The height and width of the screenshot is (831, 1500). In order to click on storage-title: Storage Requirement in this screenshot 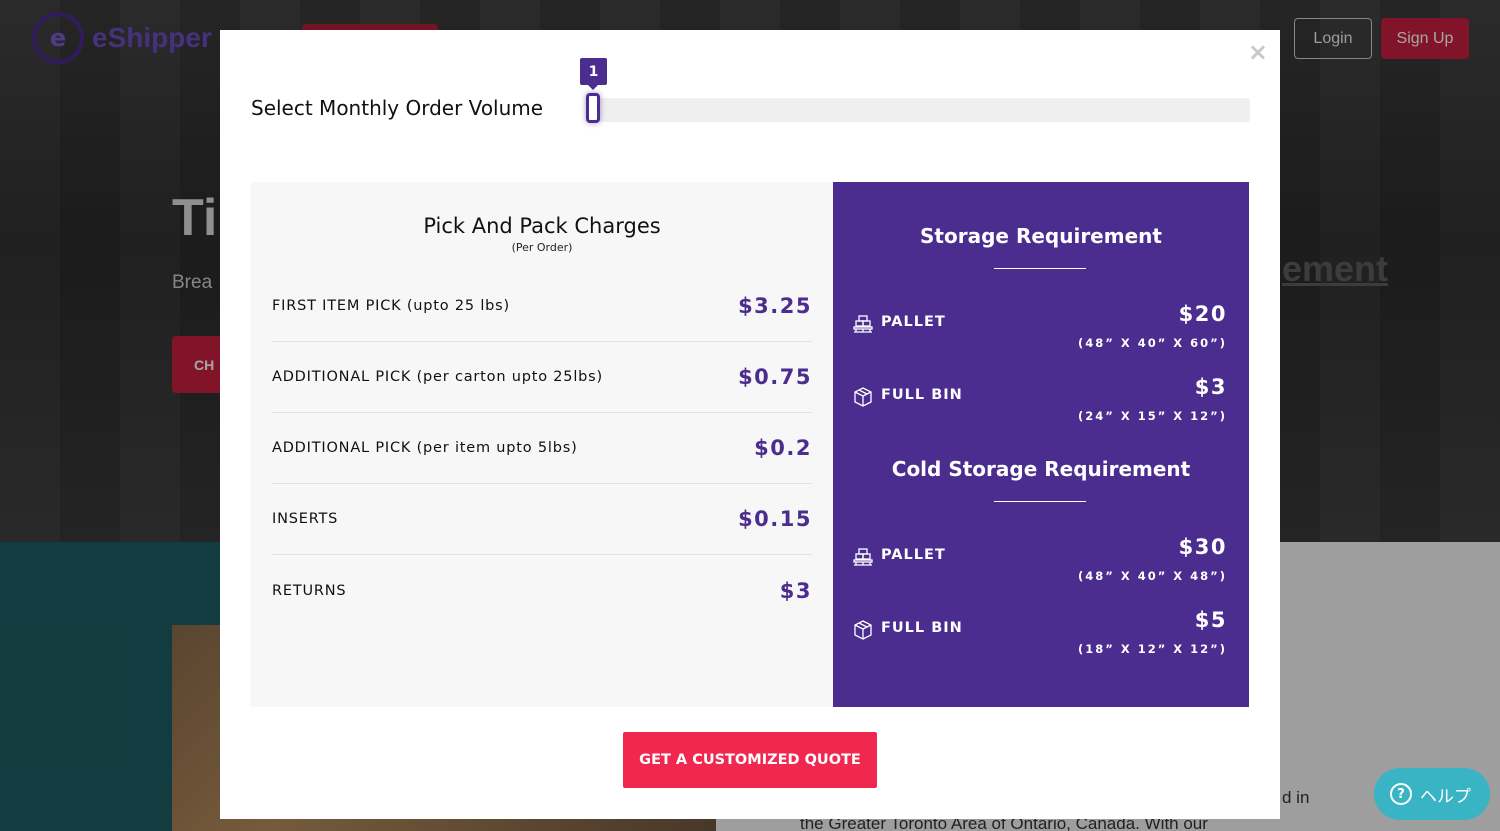, I will do `click(1041, 236)`.